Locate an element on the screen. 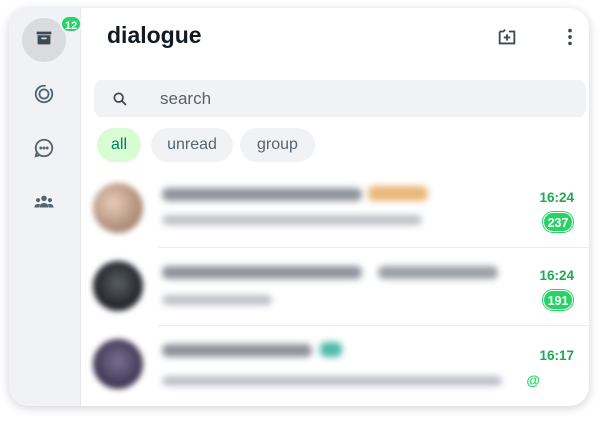 The image size is (600, 423). rail-status-button is located at coordinates (44, 96).